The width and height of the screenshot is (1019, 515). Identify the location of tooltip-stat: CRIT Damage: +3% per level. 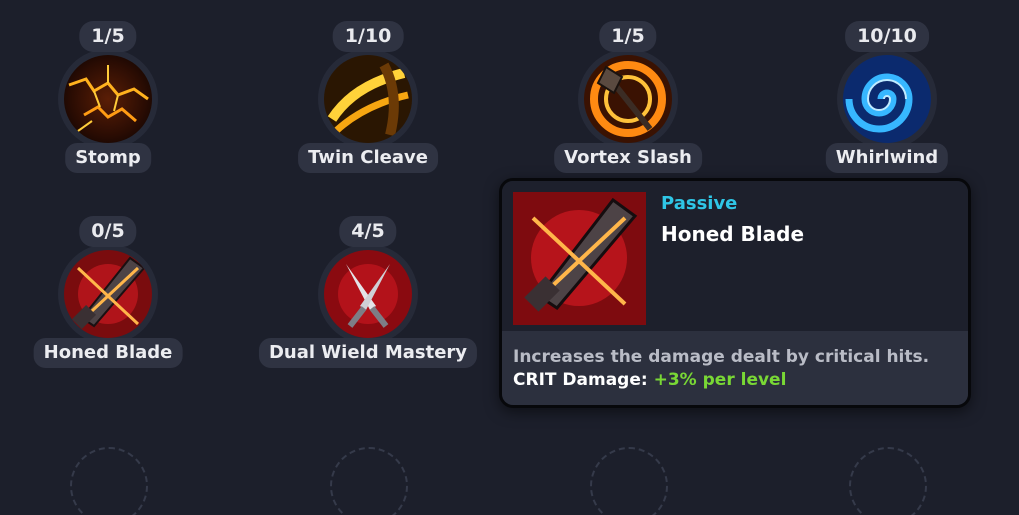
(649, 380).